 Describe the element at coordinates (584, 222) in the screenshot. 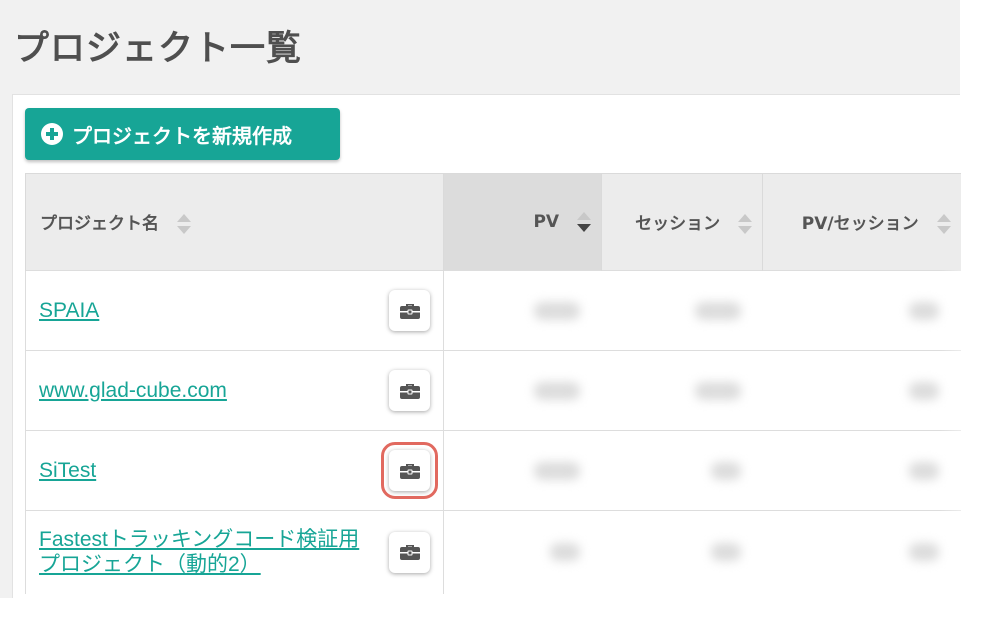

I see `sort-desc-icon` at that location.